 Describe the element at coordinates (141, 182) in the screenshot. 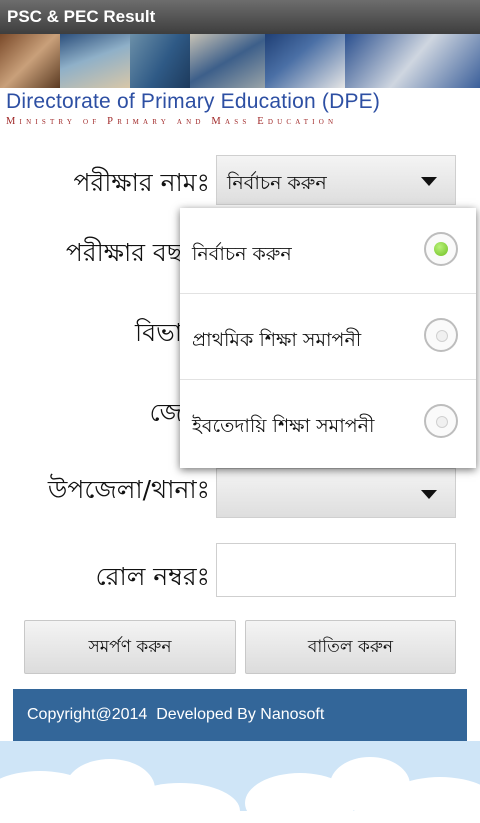

I see `exam-name-label: পরীক্ষার নামঃ` at that location.